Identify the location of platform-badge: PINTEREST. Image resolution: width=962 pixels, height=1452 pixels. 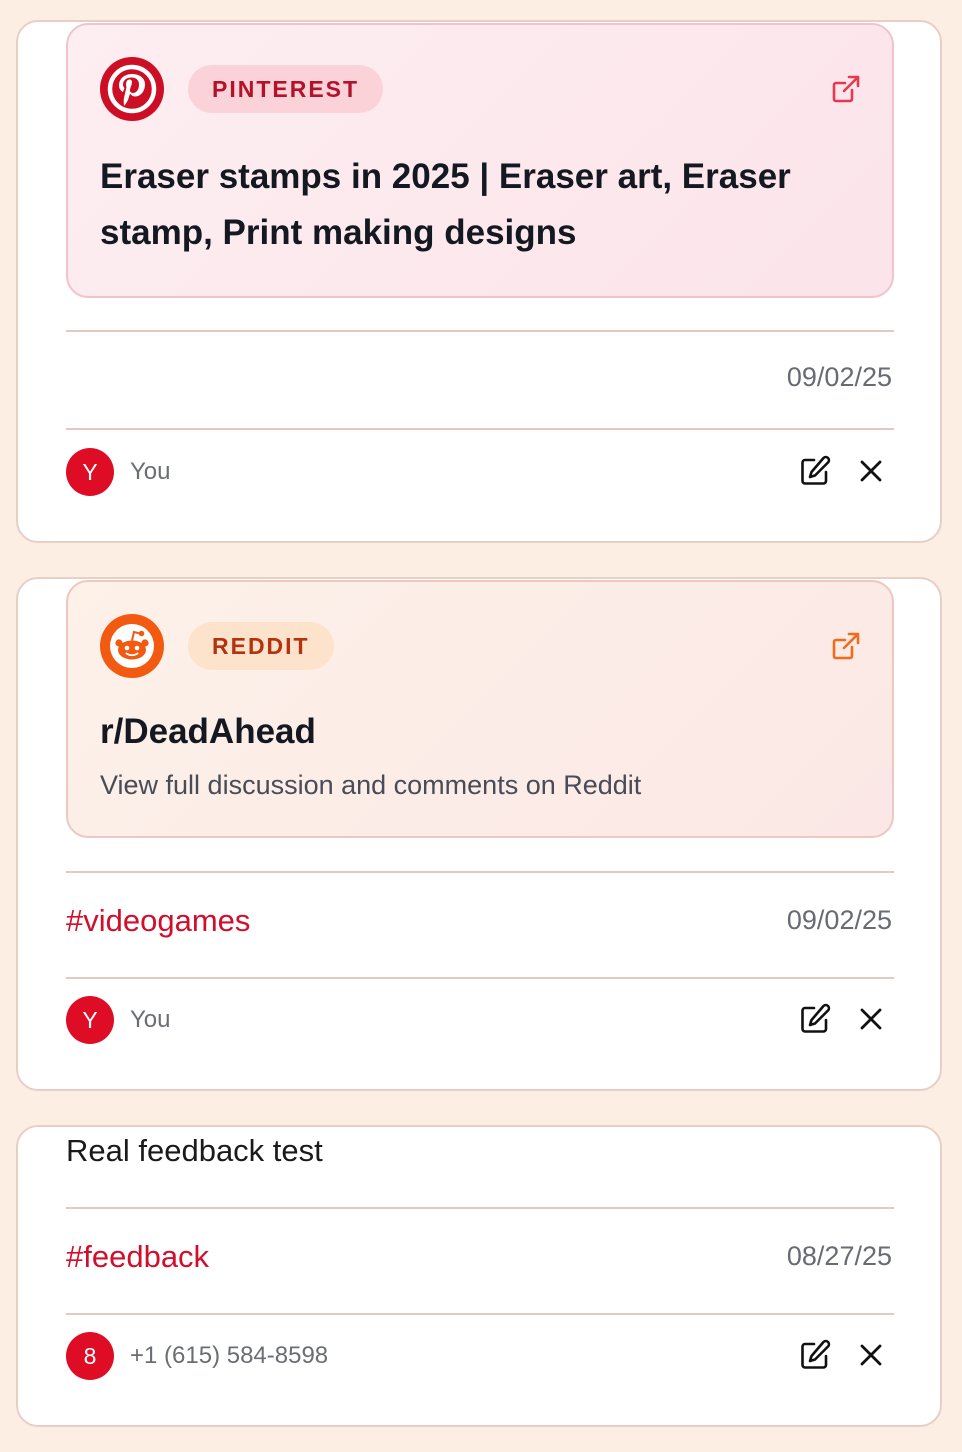
(286, 89).